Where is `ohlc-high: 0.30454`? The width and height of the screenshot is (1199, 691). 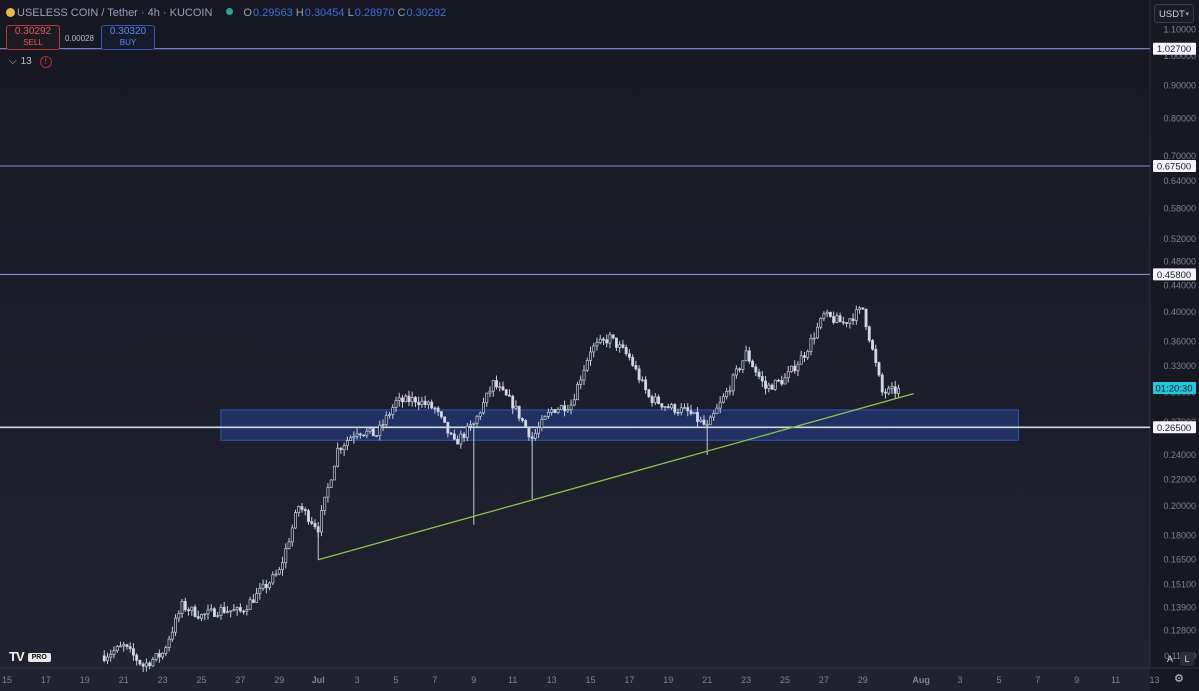 ohlc-high: 0.30454 is located at coordinates (324, 13).